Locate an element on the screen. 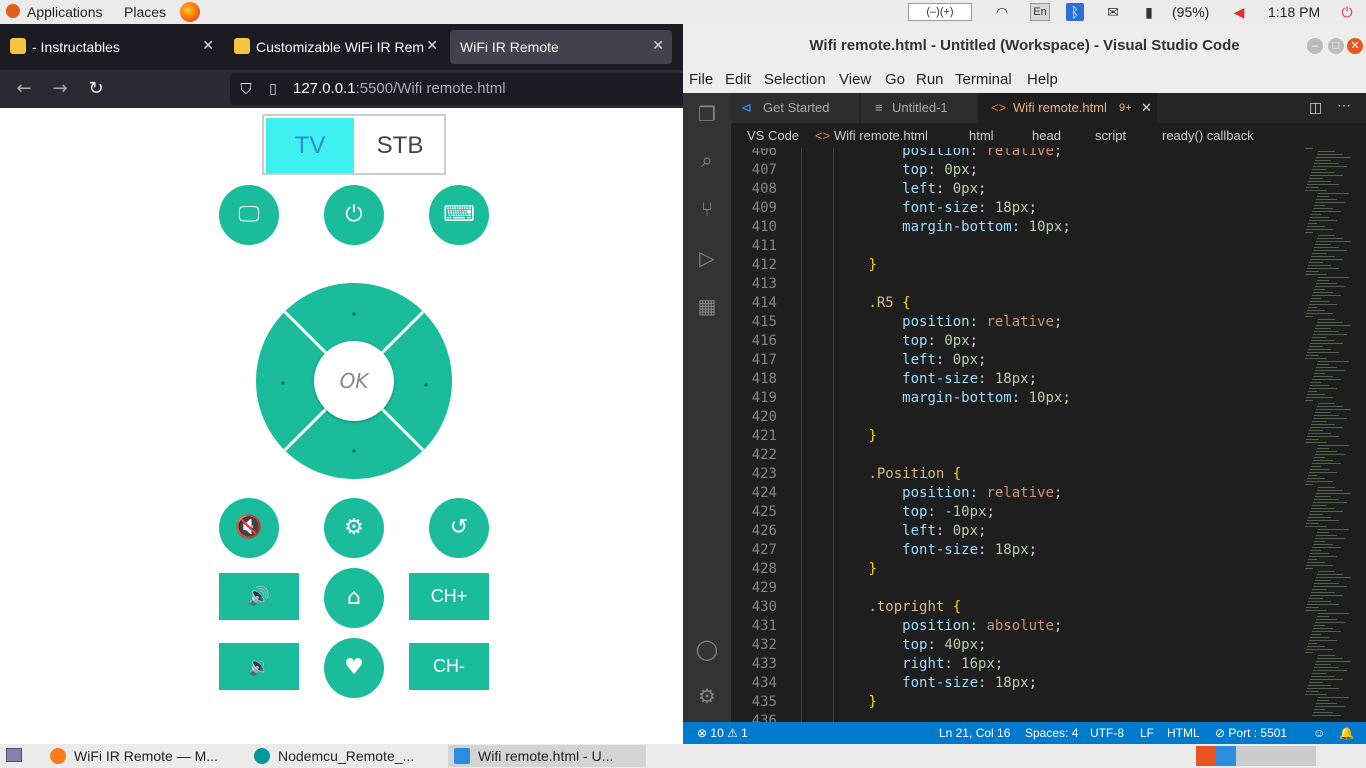 The image size is (1366, 768). split-editor-icon: ◫ is located at coordinates (1315, 107).